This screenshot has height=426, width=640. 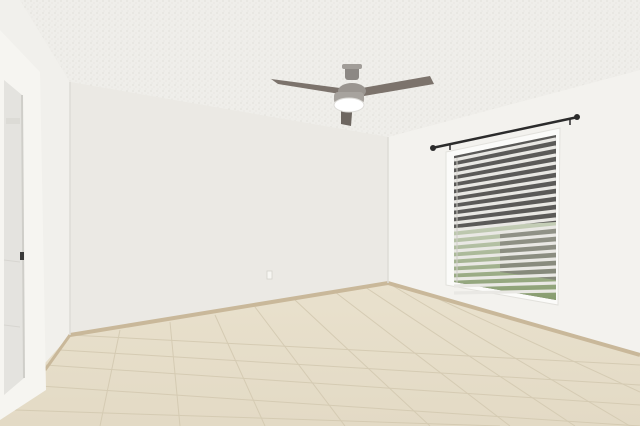 I want to click on door-frame-icon, so click(x=23, y=225).